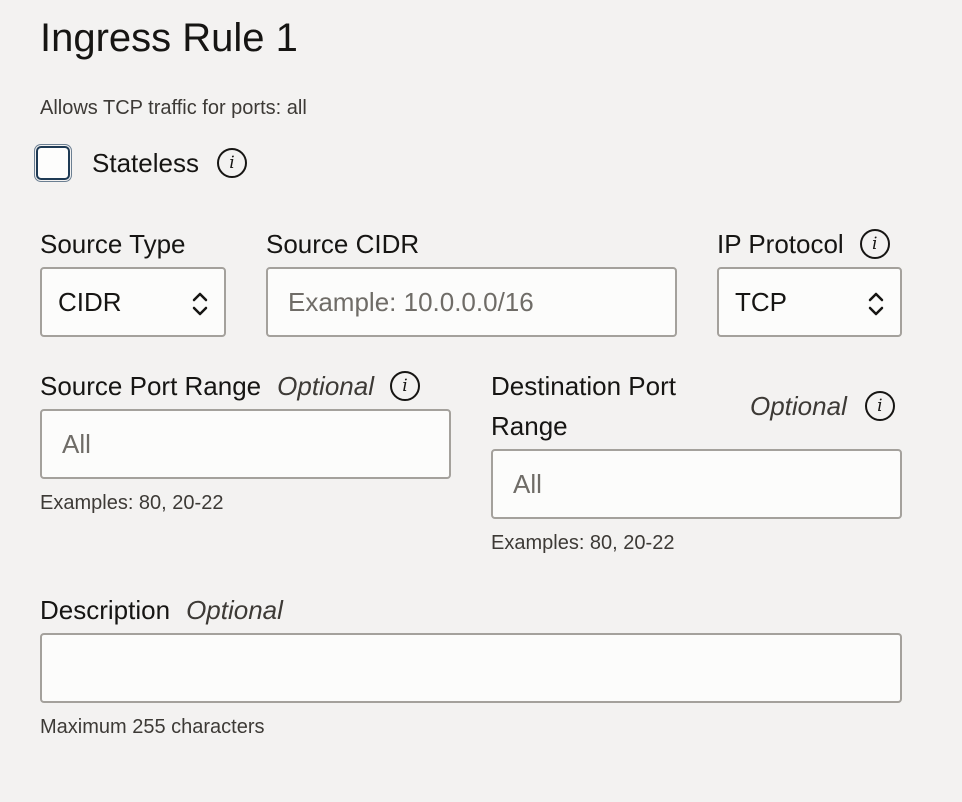 This screenshot has height=802, width=962. Describe the element at coordinates (105, 610) in the screenshot. I see `description-label: Description` at that location.